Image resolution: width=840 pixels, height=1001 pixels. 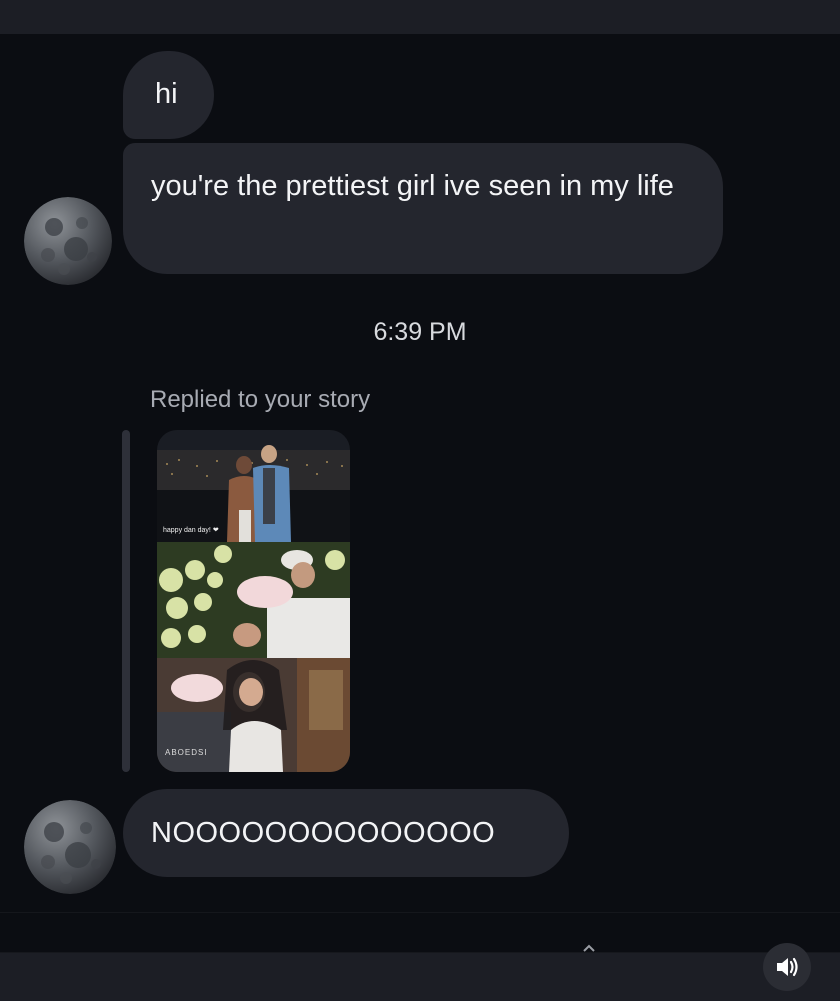 I want to click on reply-indicator-bar, so click(x=126, y=601).